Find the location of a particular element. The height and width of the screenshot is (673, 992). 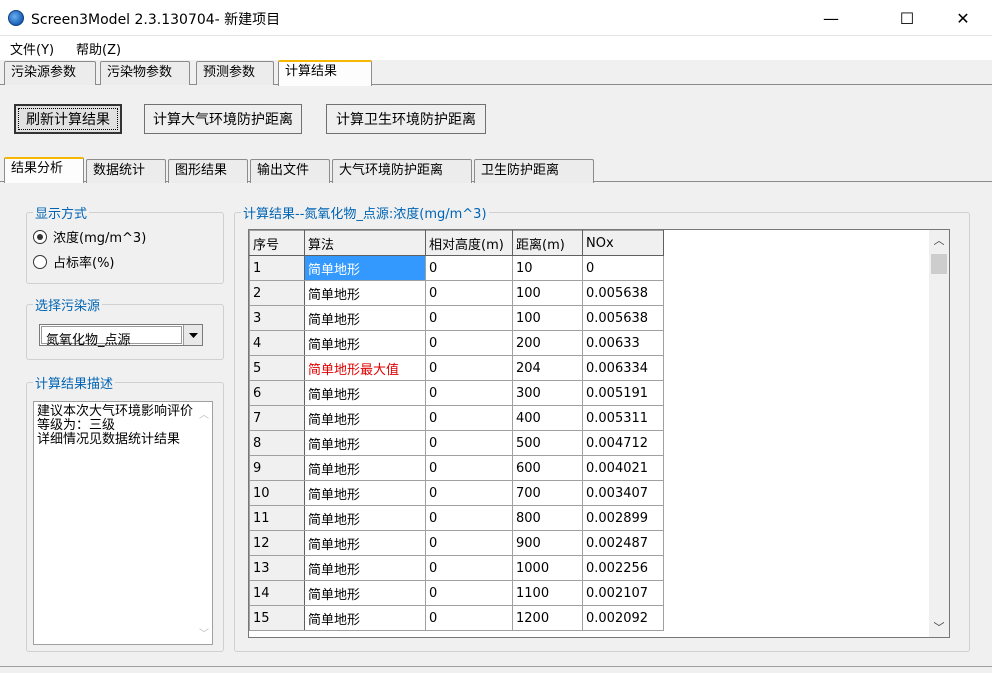

table-row: 11 简单地形 0 800 0.002899 is located at coordinates (456, 518).